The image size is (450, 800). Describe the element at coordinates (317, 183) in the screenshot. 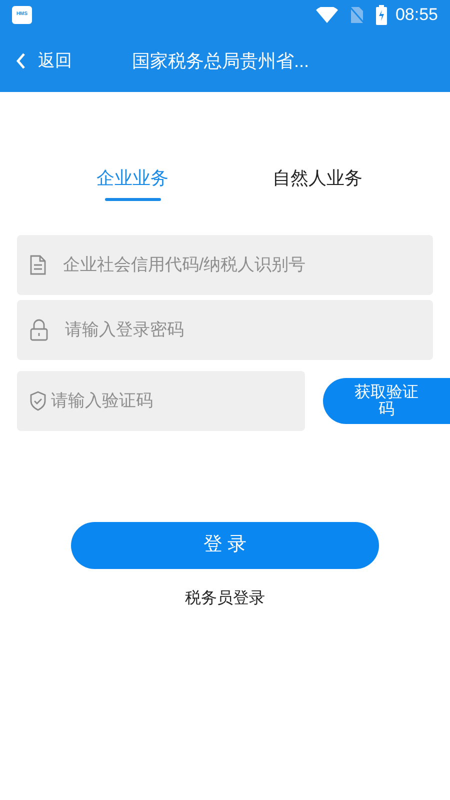

I see `tab: 自然人业务` at that location.